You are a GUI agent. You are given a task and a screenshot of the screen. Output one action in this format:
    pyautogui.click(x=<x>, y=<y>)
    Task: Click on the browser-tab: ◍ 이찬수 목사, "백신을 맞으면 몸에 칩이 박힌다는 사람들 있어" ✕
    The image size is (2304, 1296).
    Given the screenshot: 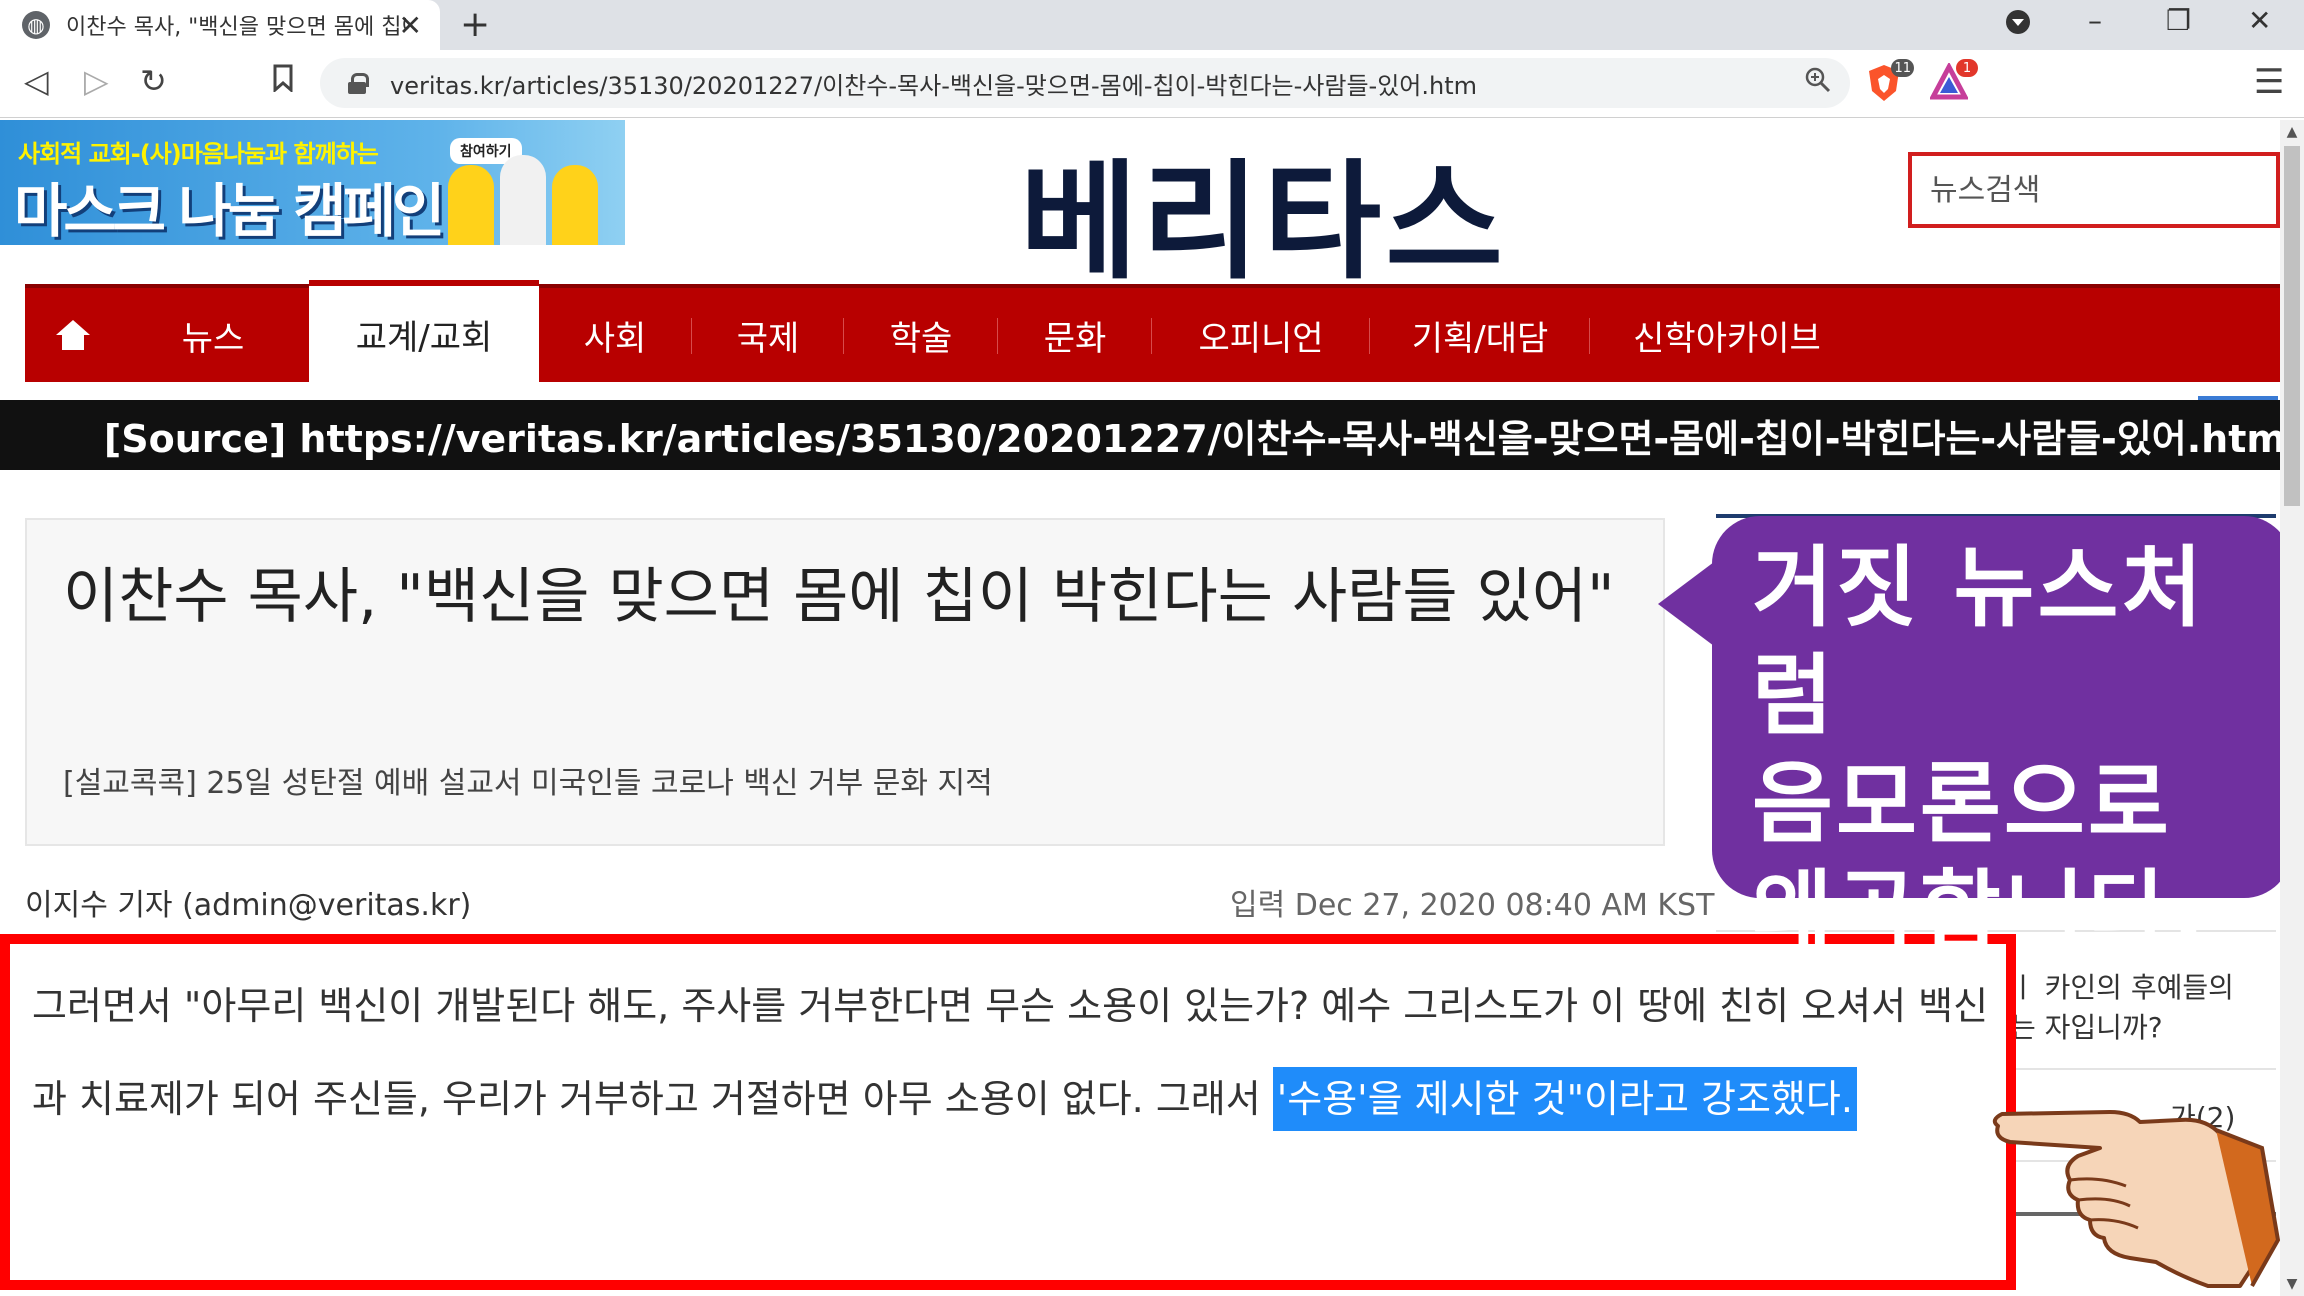 What is the action you would take?
    pyautogui.click(x=220, y=25)
    